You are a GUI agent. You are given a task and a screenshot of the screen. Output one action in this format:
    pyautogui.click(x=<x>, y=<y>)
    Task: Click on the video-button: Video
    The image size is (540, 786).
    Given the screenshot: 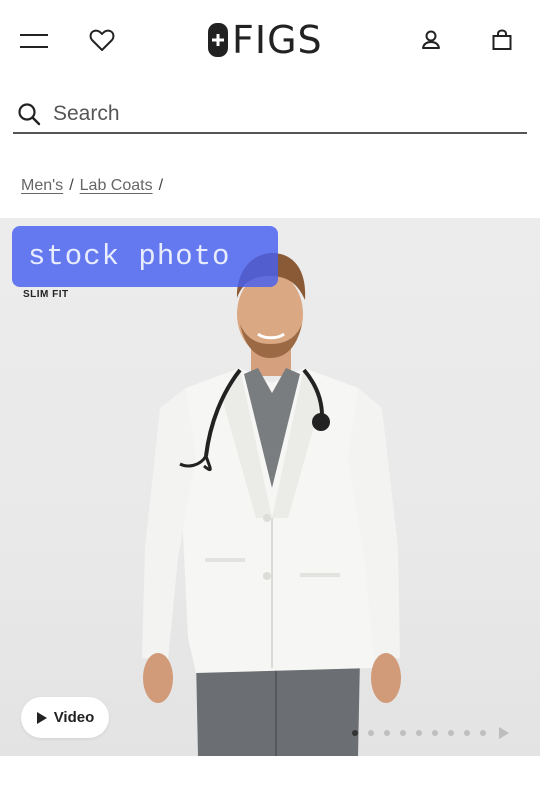 What is the action you would take?
    pyautogui.click(x=65, y=717)
    